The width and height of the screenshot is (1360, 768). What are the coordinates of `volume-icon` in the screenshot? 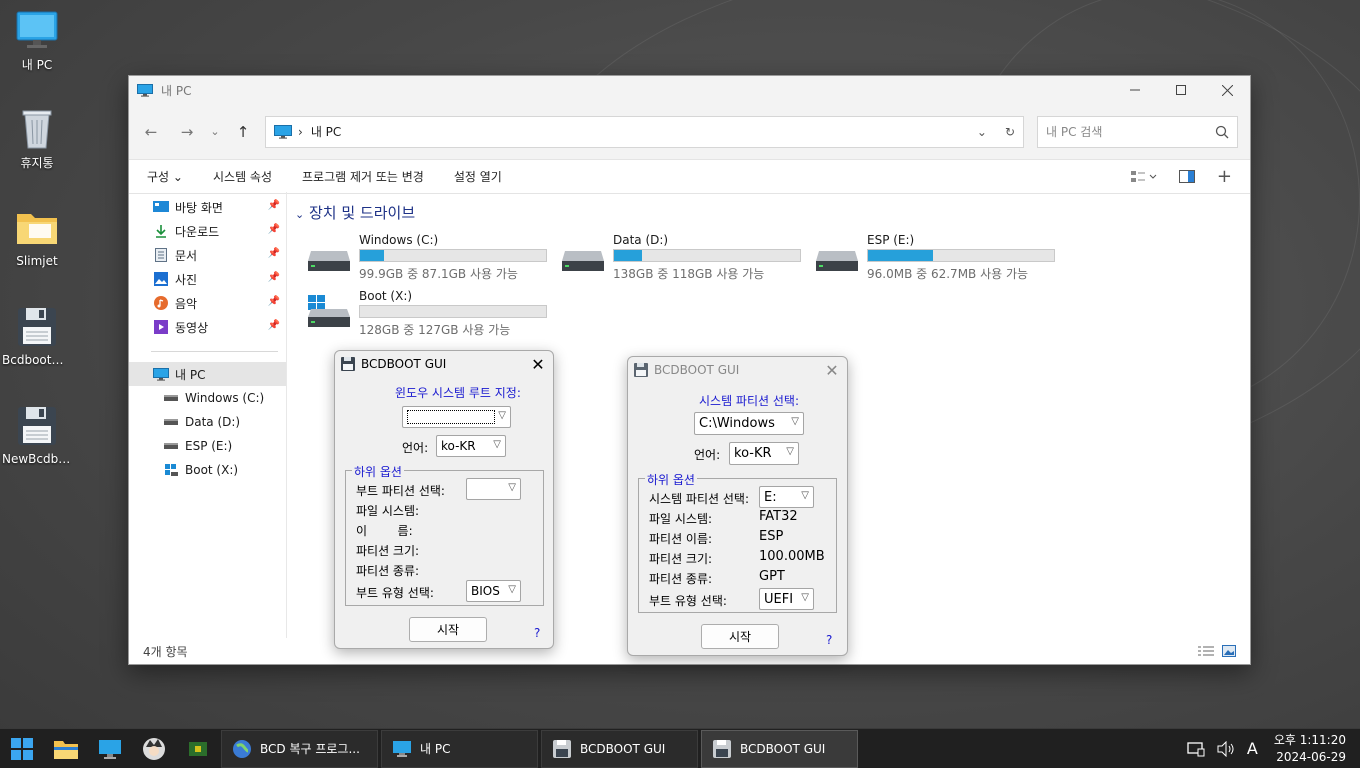 It's located at (1226, 748).